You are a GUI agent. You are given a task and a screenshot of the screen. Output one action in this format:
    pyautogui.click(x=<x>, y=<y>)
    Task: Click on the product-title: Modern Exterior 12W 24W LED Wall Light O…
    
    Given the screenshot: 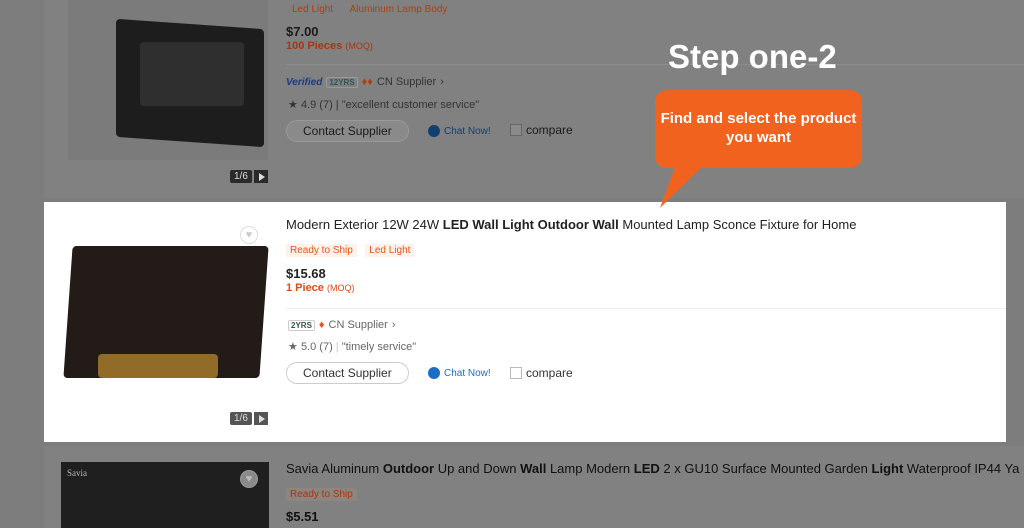 What is the action you would take?
    pyautogui.click(x=571, y=224)
    